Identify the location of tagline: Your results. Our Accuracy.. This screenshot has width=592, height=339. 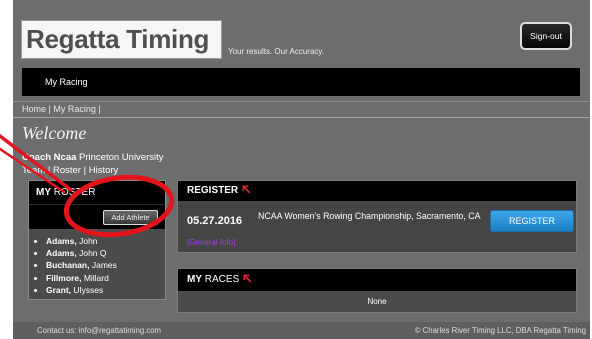
(276, 51).